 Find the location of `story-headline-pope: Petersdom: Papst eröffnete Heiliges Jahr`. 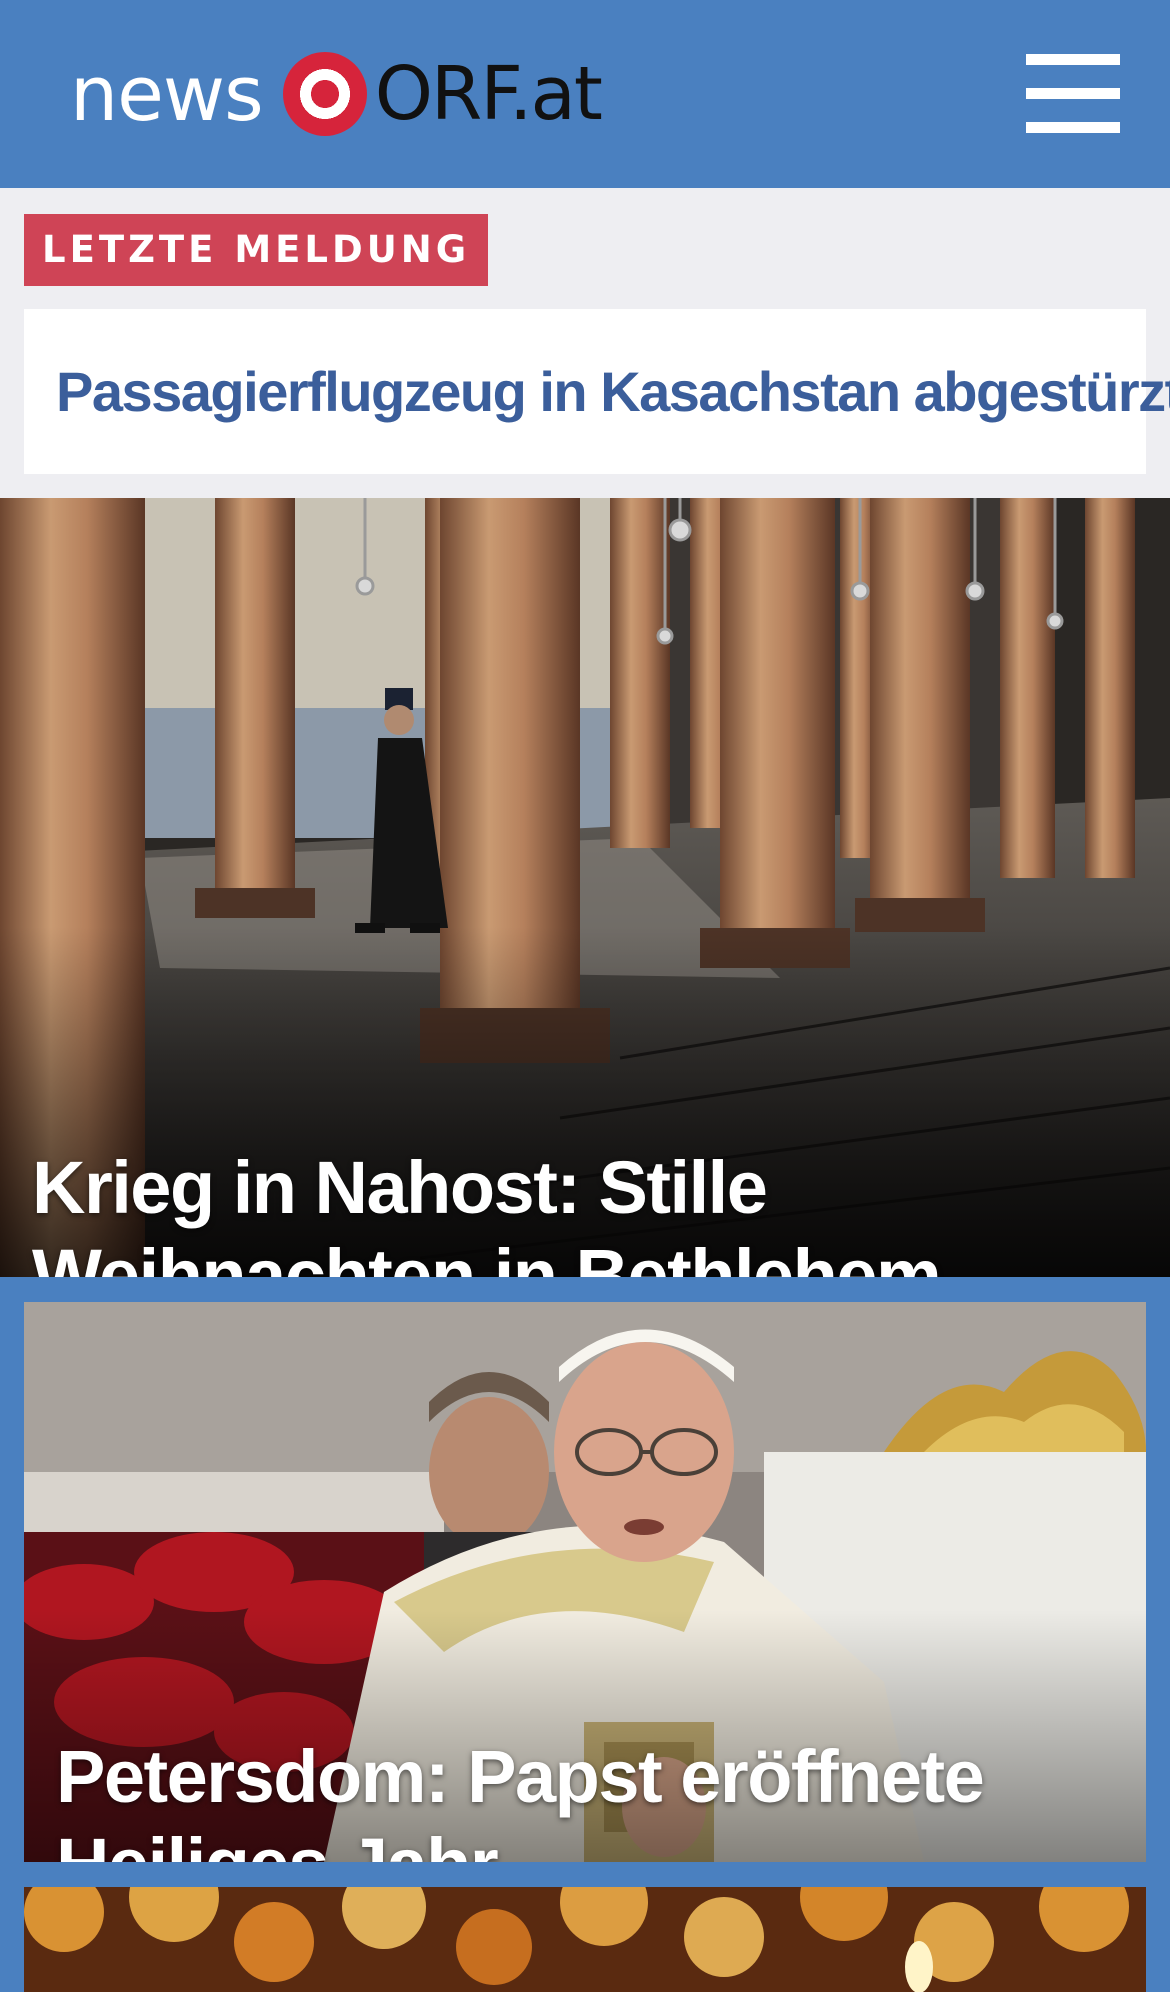

story-headline-pope: Petersdom: Papst eröffnete Heiliges Jahr is located at coordinates (596, 1797).